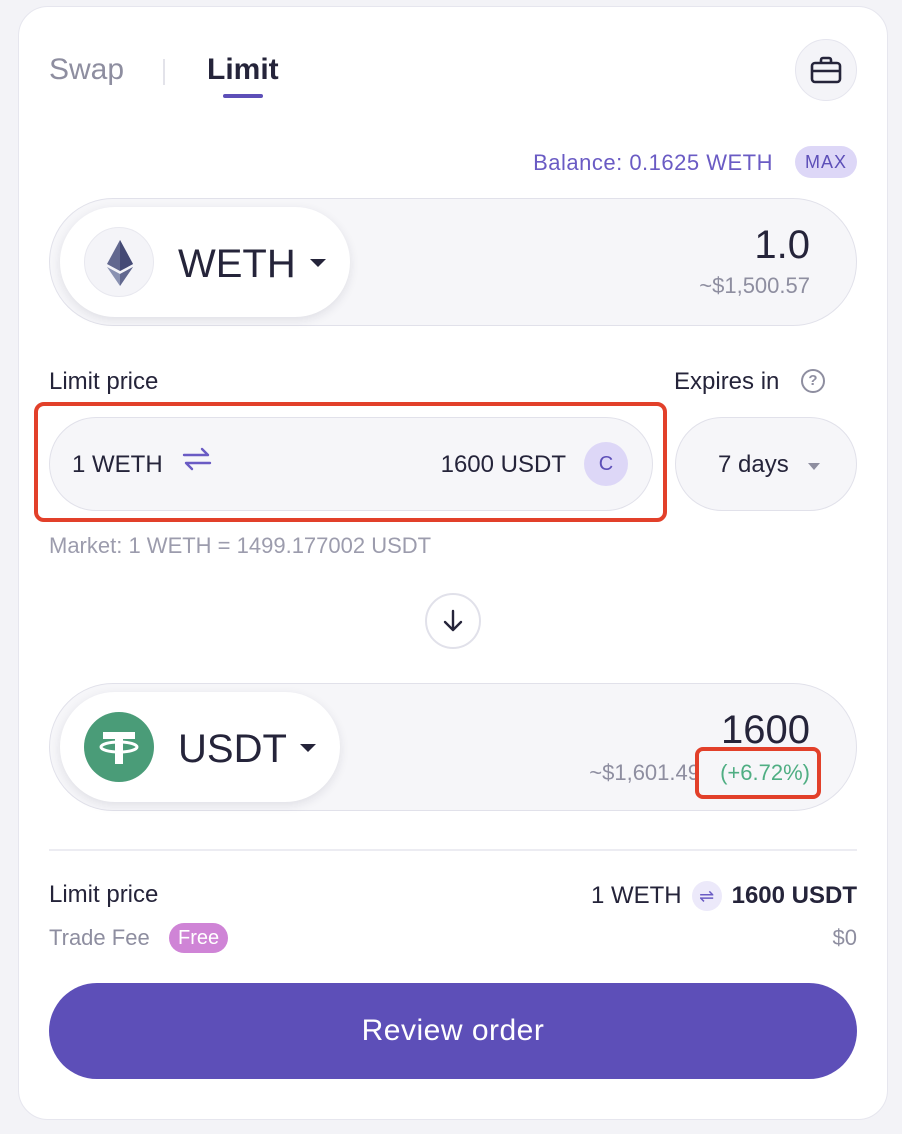  I want to click on to-token-symbol: USDT, so click(232, 749).